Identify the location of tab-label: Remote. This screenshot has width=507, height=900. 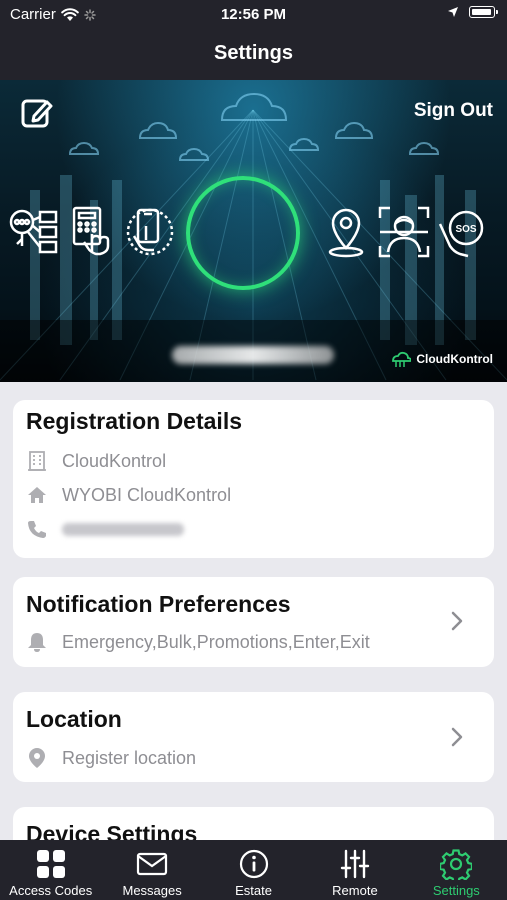
(355, 890).